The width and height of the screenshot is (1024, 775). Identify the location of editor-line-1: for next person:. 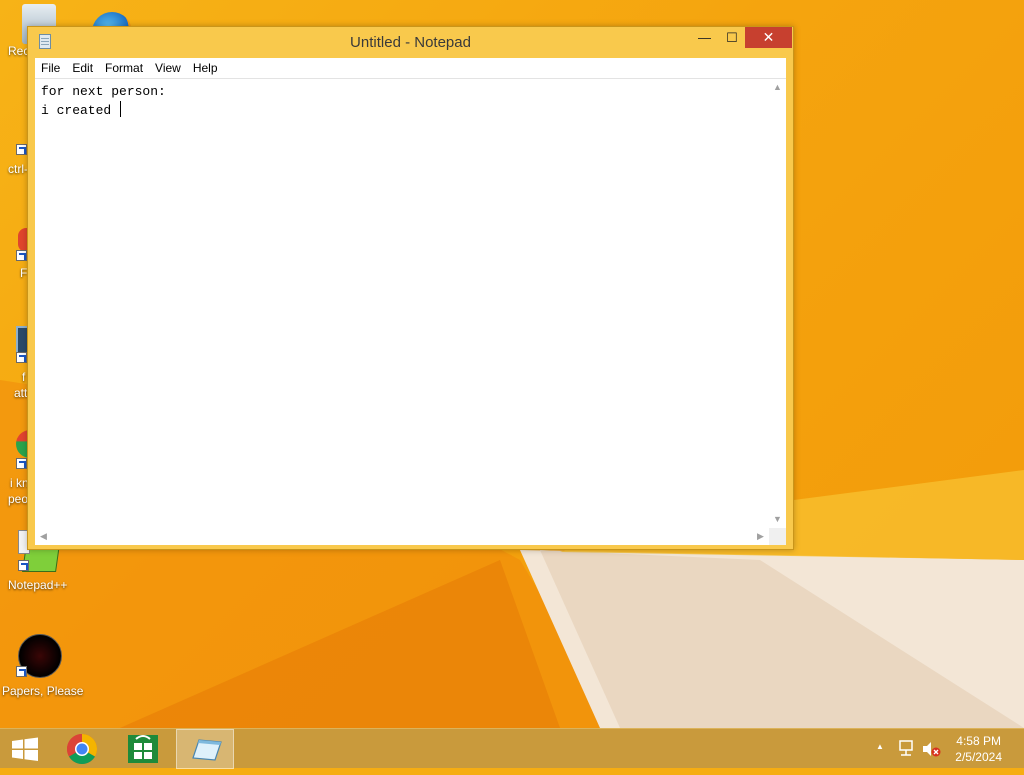
(103, 91).